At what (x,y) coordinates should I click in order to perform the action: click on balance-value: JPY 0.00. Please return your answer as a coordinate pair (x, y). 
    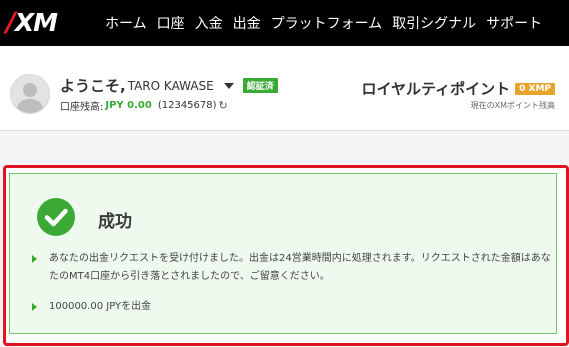
    Looking at the image, I should click on (128, 105).